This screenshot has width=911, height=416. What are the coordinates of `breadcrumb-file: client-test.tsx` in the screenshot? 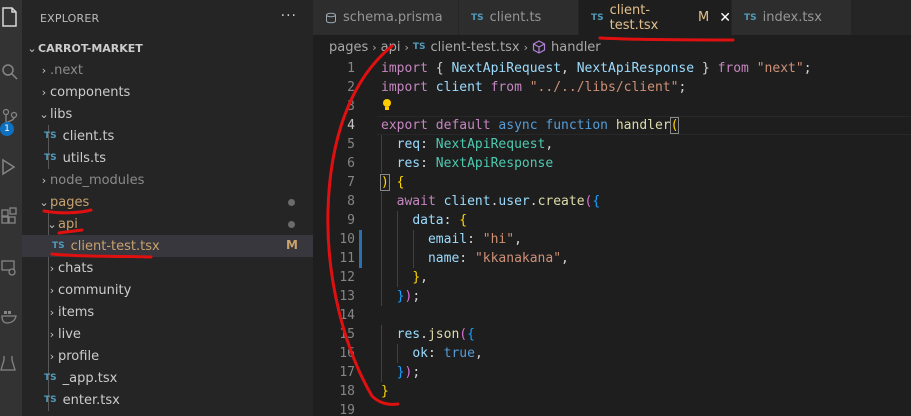 It's located at (475, 47).